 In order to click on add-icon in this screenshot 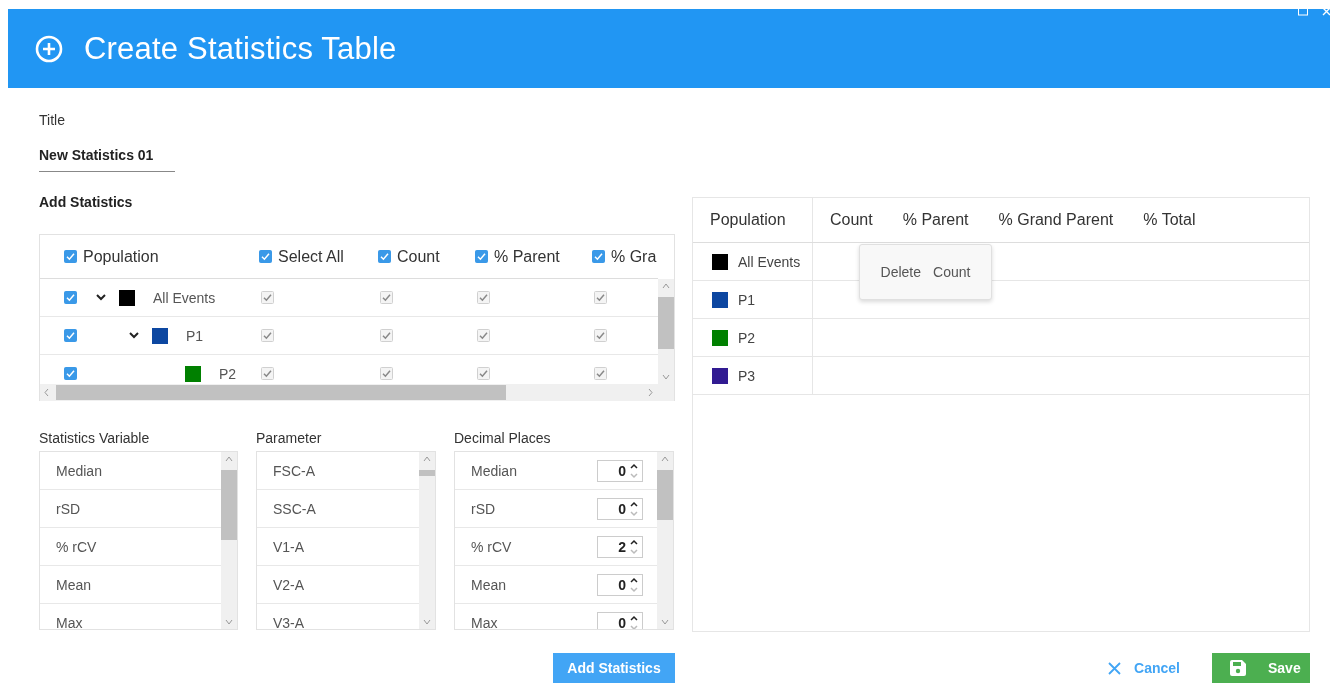, I will do `click(49, 48)`.